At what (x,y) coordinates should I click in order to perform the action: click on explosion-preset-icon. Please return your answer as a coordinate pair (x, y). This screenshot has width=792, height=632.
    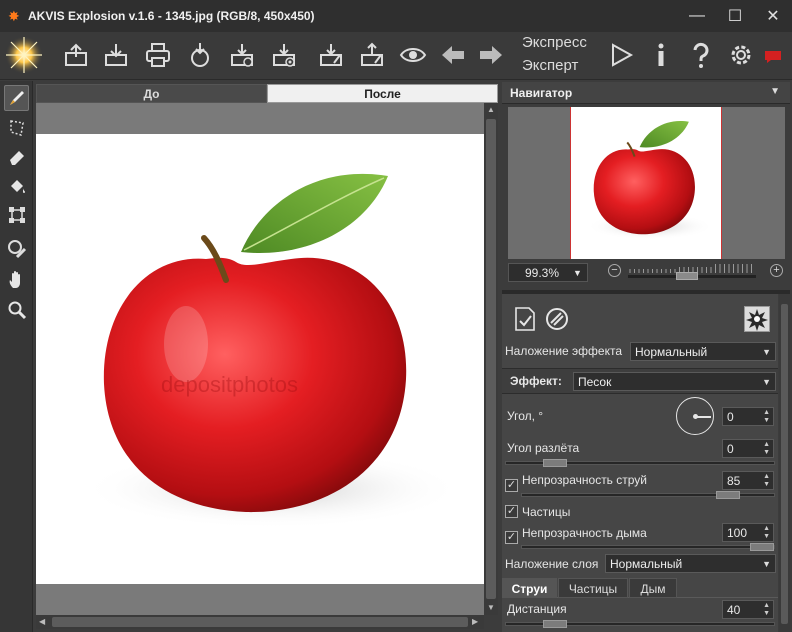
    Looking at the image, I should click on (757, 319).